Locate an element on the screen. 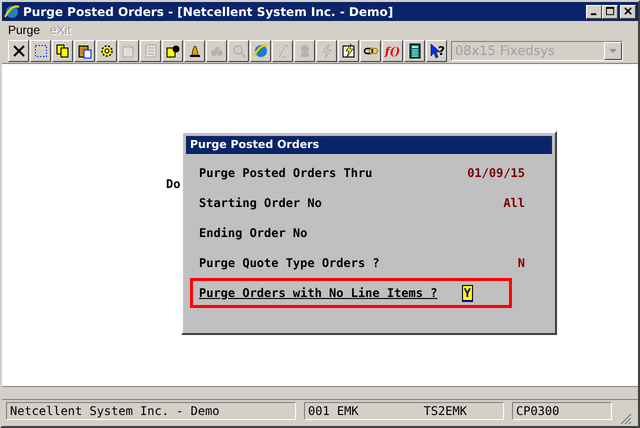  maximize-icon is located at coordinates (610, 11).